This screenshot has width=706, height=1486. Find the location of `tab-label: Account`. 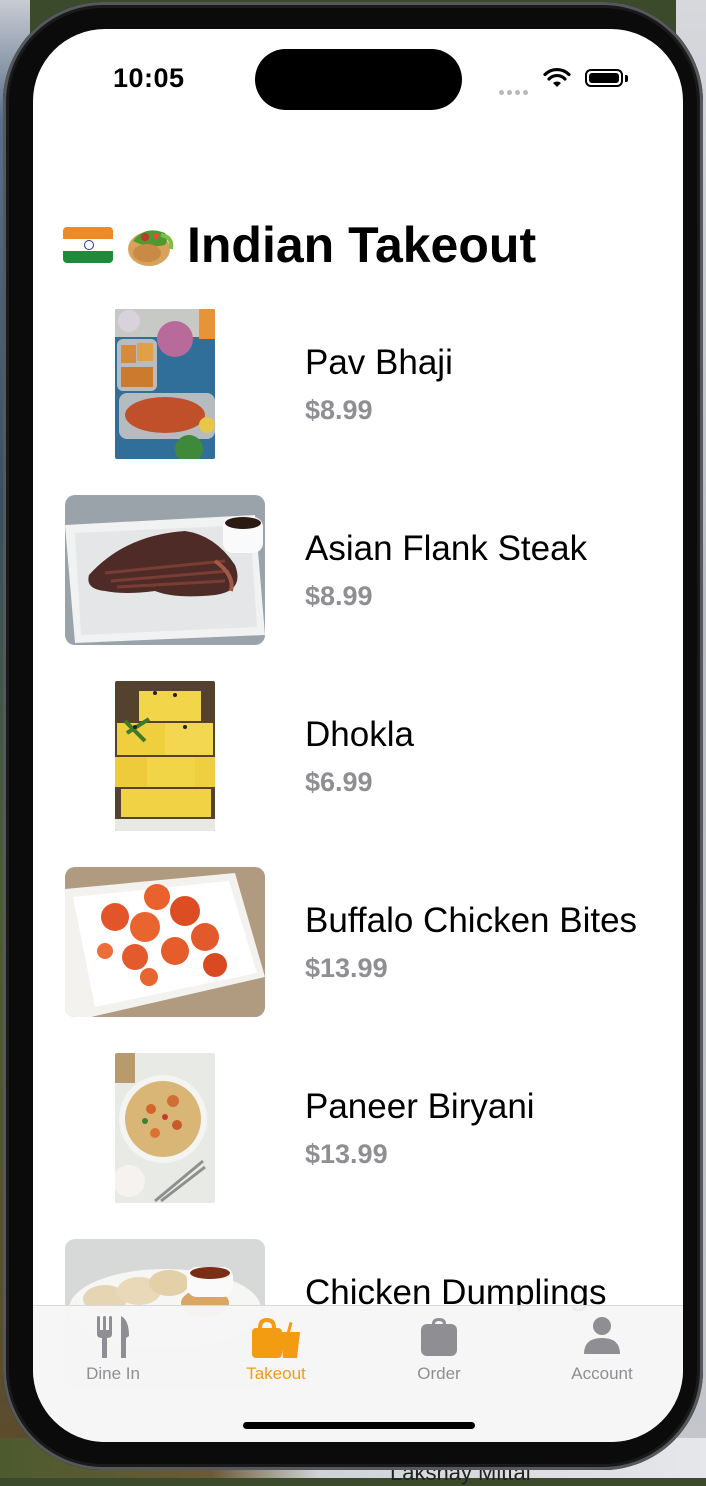

tab-label: Account is located at coordinates (602, 1373).